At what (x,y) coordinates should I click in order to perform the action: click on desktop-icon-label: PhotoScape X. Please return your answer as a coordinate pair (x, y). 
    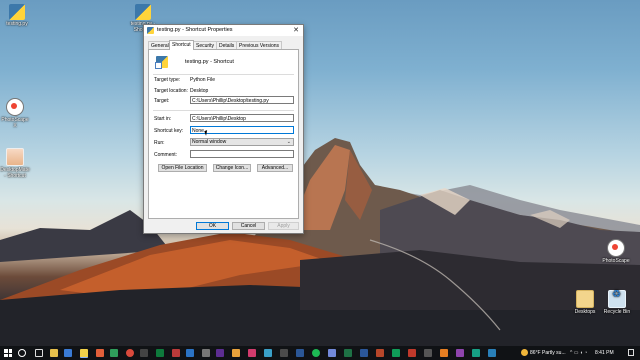
    Looking at the image, I should click on (15, 123).